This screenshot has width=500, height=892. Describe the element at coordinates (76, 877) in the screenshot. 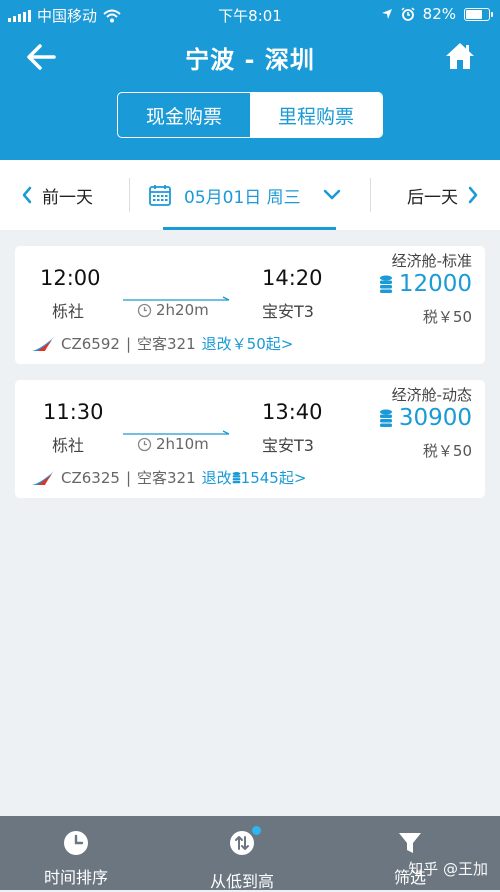

I see `sort-by-time-label: 时间排序` at that location.